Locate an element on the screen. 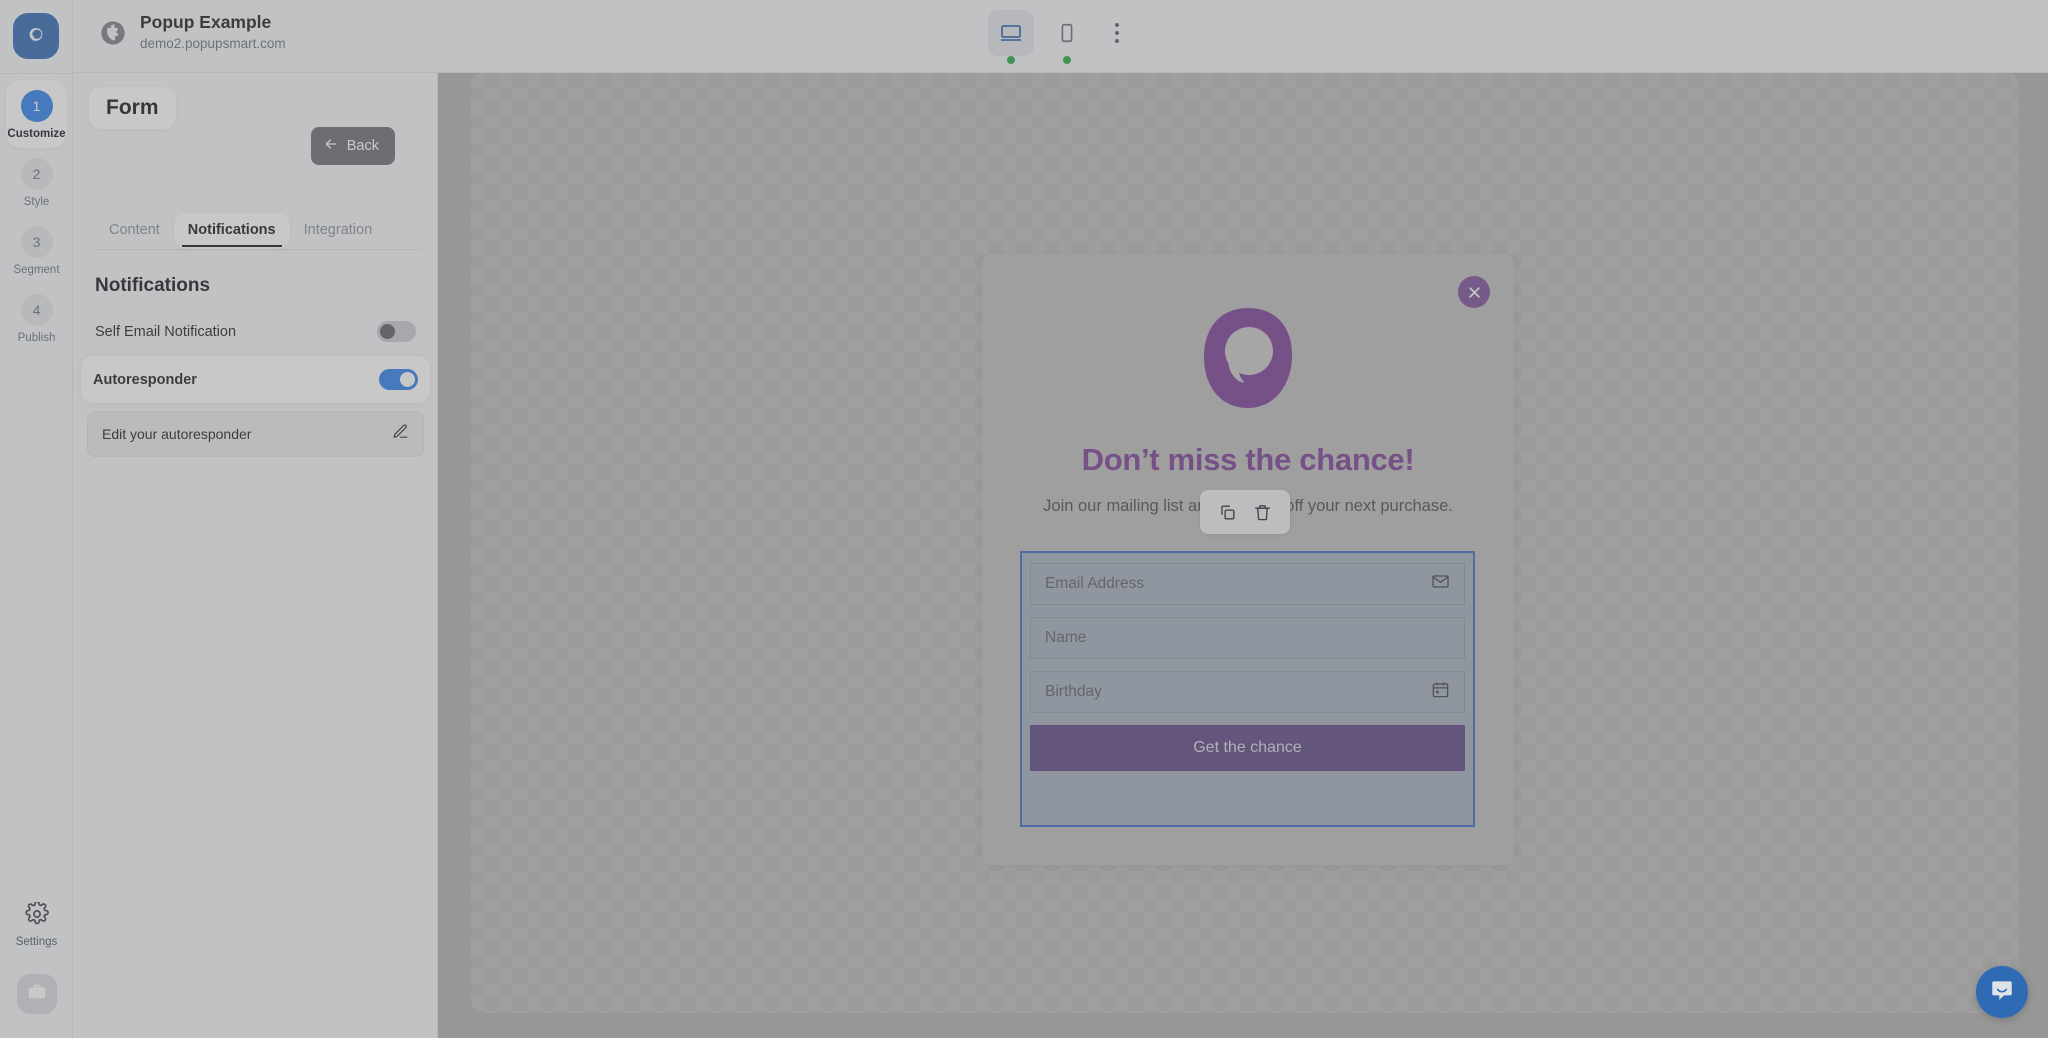  sidebar-step-segment: 3 Segment is located at coordinates (36, 250).